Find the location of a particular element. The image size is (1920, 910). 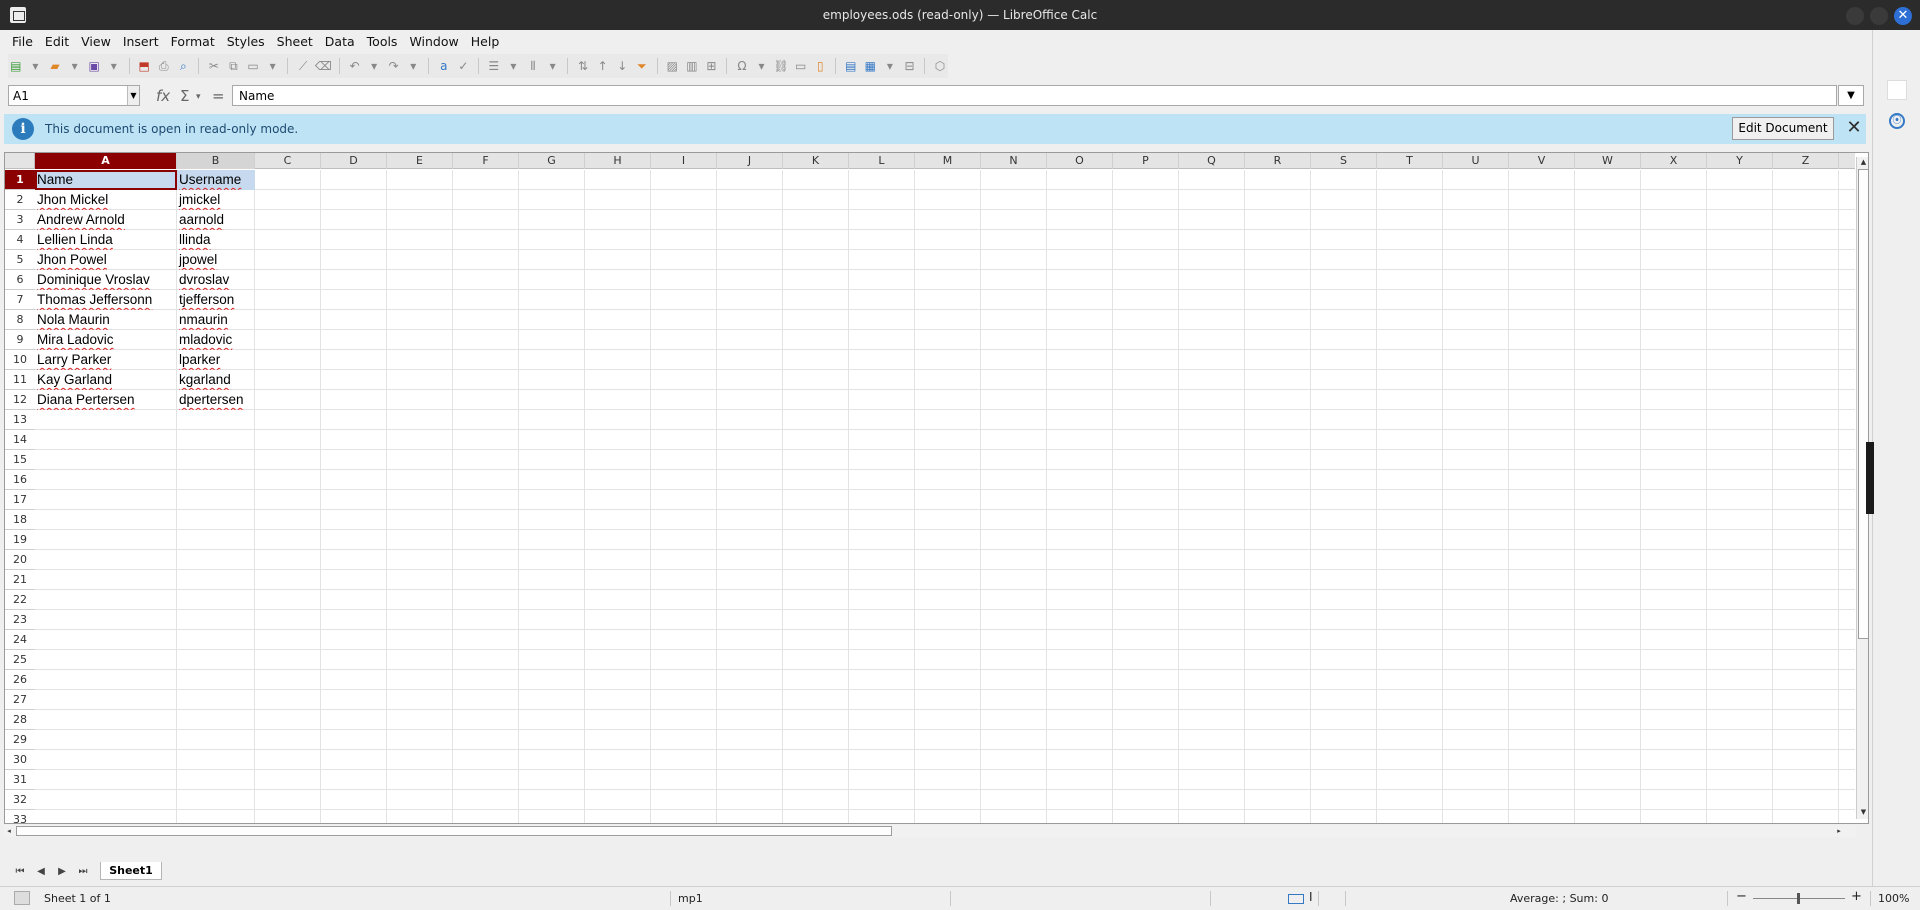

menu-file: File is located at coordinates (22, 41).